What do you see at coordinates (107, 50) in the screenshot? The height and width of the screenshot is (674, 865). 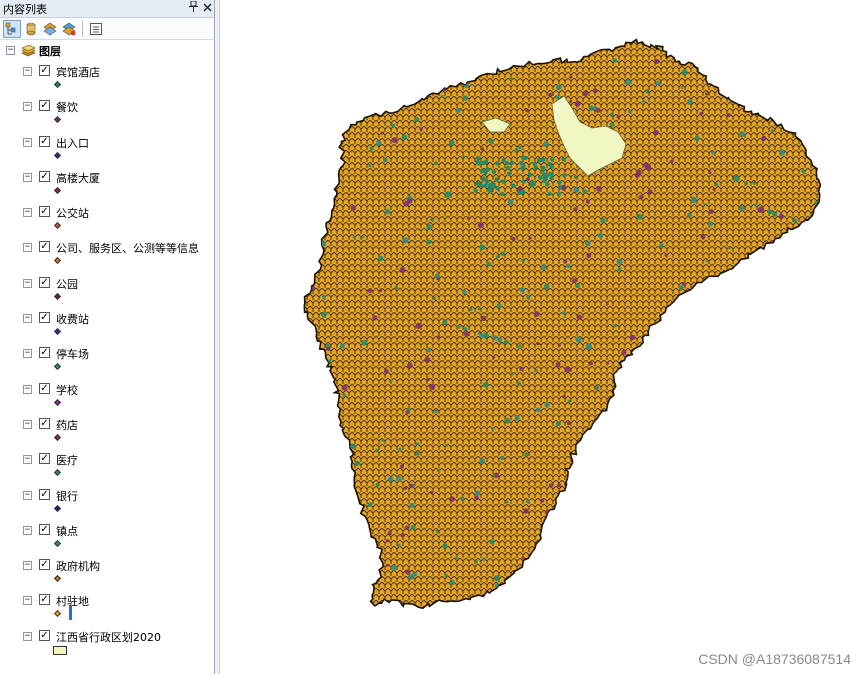 I see `layers-root: − 图层` at bounding box center [107, 50].